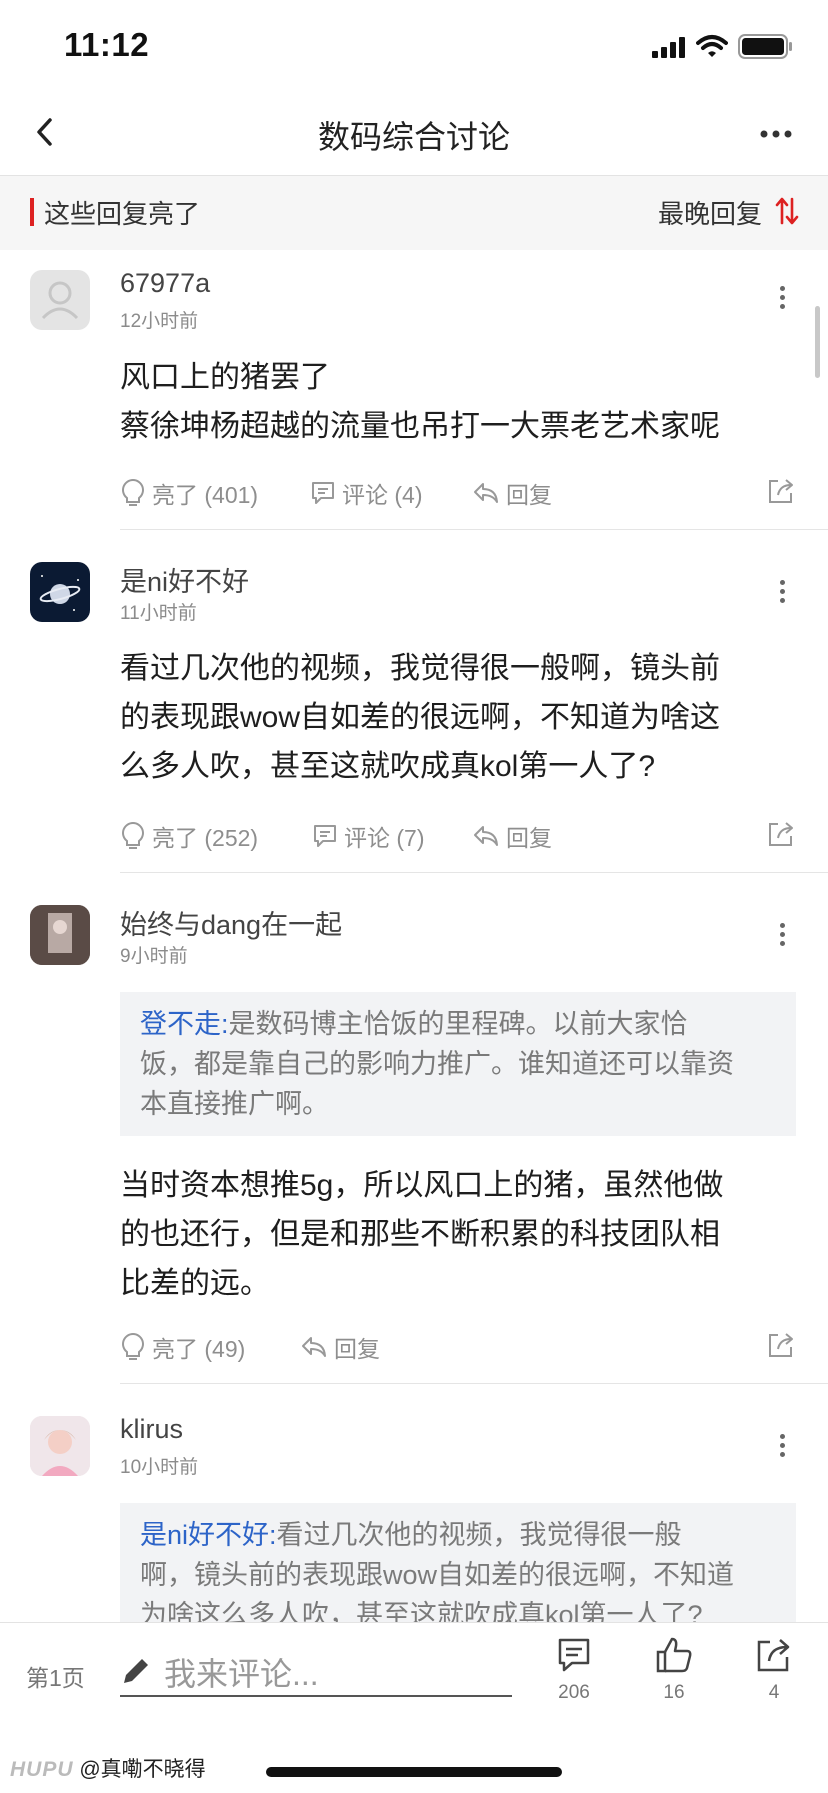 Image resolution: width=828 pixels, height=1793 pixels. Describe the element at coordinates (437, 1064) in the screenshot. I see `quote-line: 饭，都是靠自己的影响力推广。谁知道还可以靠资` at that location.